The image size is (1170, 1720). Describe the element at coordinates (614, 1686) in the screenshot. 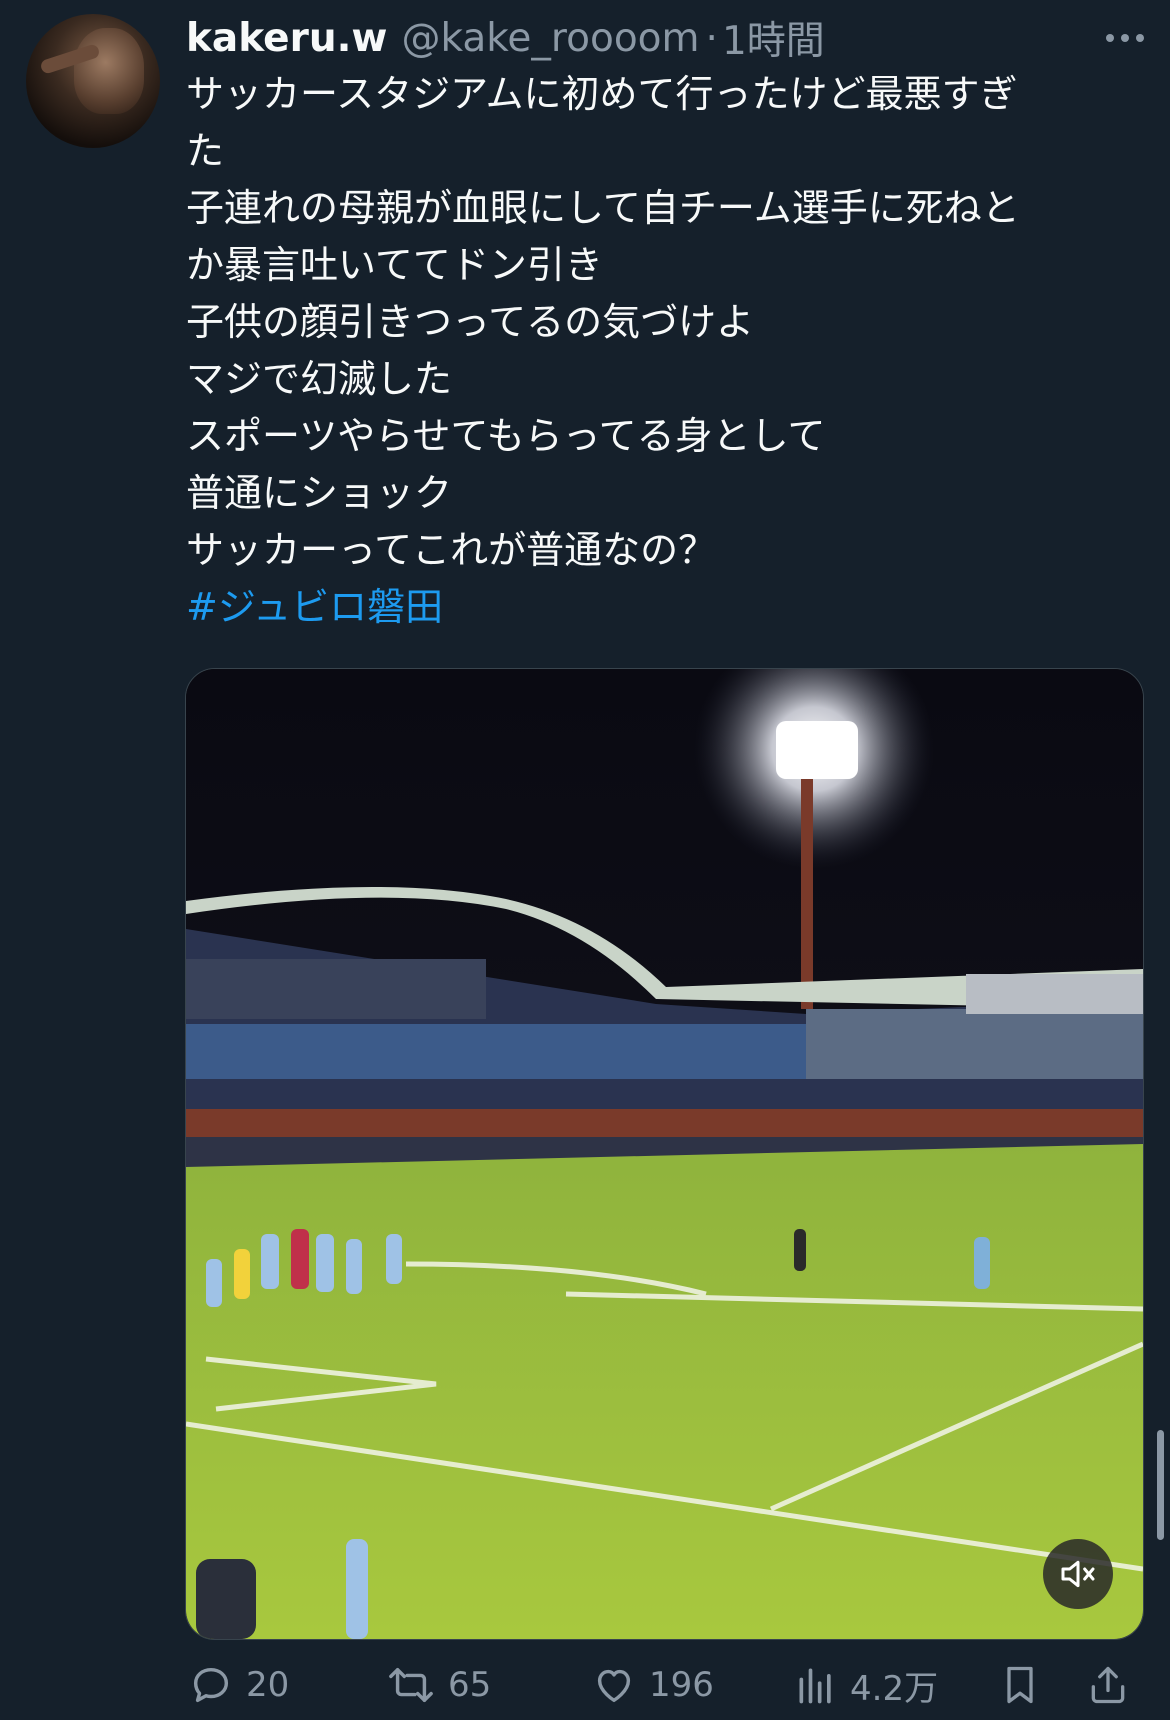

I see `like-icon` at that location.